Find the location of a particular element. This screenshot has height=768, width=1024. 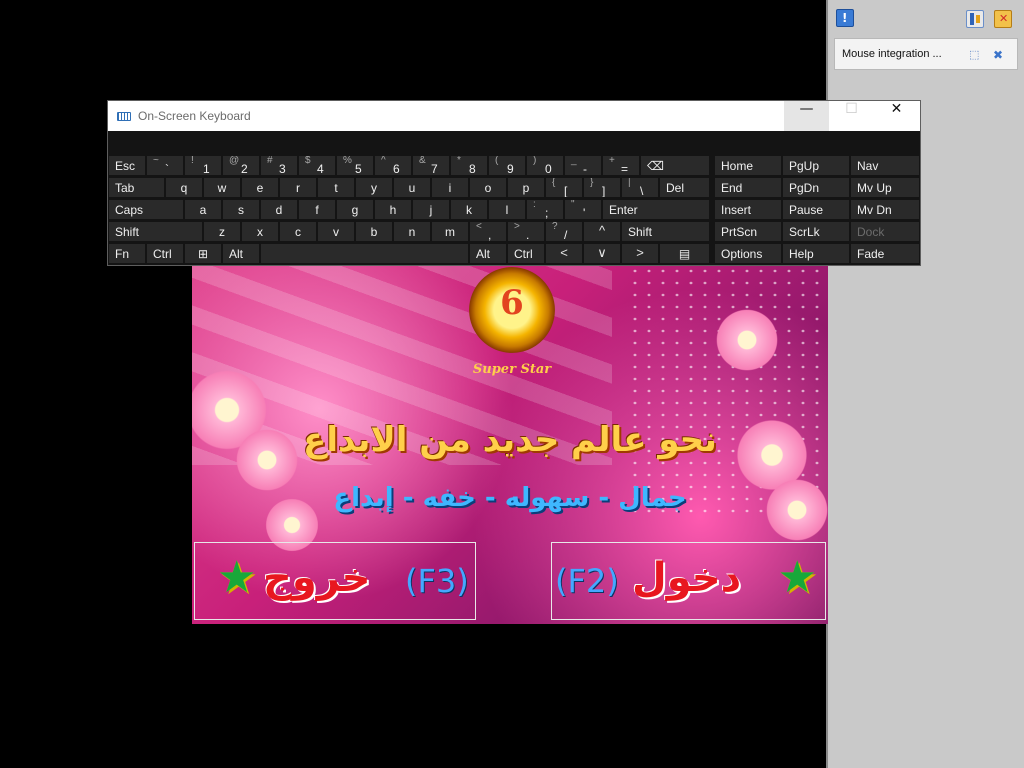

key-period: >. is located at coordinates (526, 231).